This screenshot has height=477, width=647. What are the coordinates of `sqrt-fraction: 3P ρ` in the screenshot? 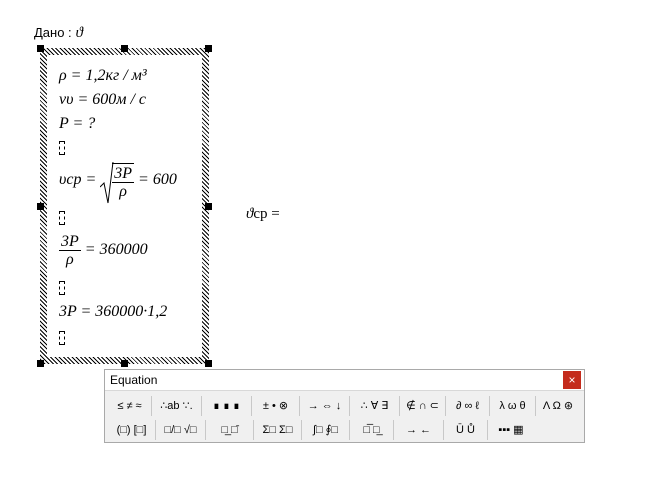 It's located at (123, 181).